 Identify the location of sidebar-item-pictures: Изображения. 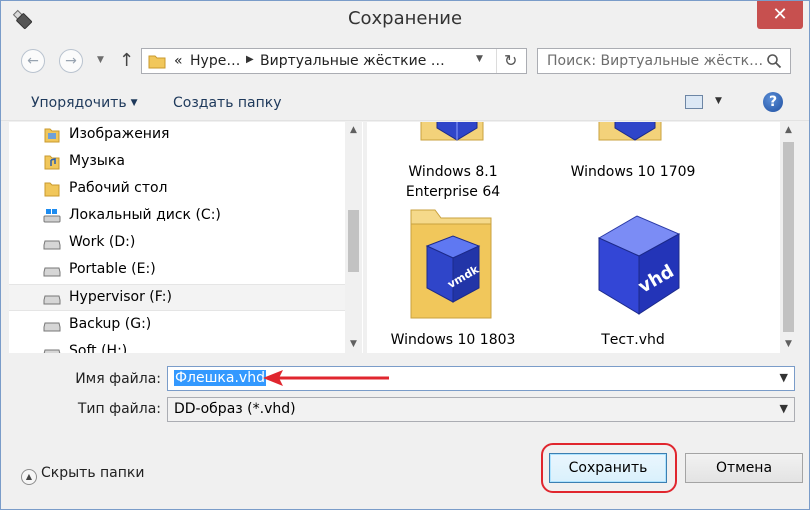
(177, 135).